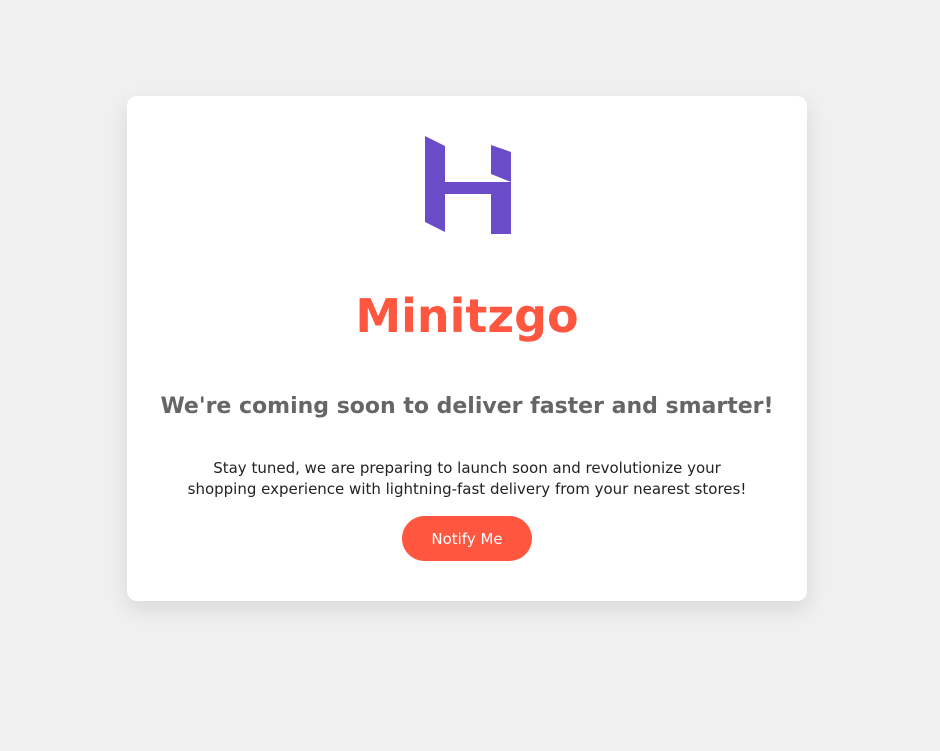  Describe the element at coordinates (501, 163) in the screenshot. I see `logo-right-upper-bar` at that location.